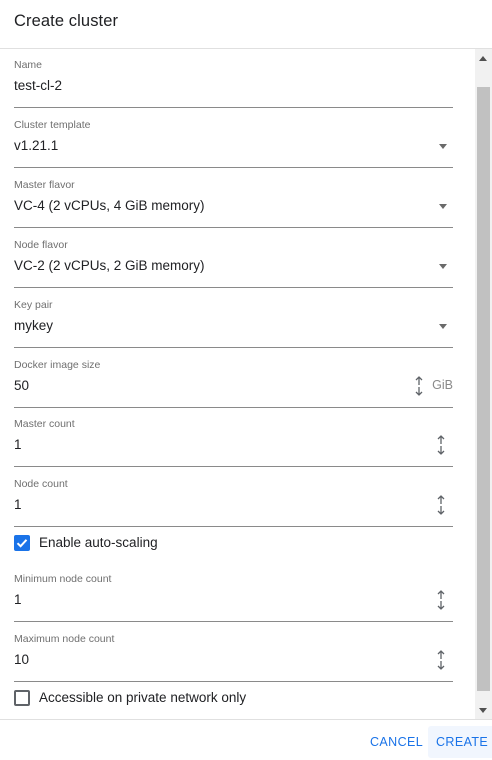  I want to click on arrow-up-icon, so click(483, 58).